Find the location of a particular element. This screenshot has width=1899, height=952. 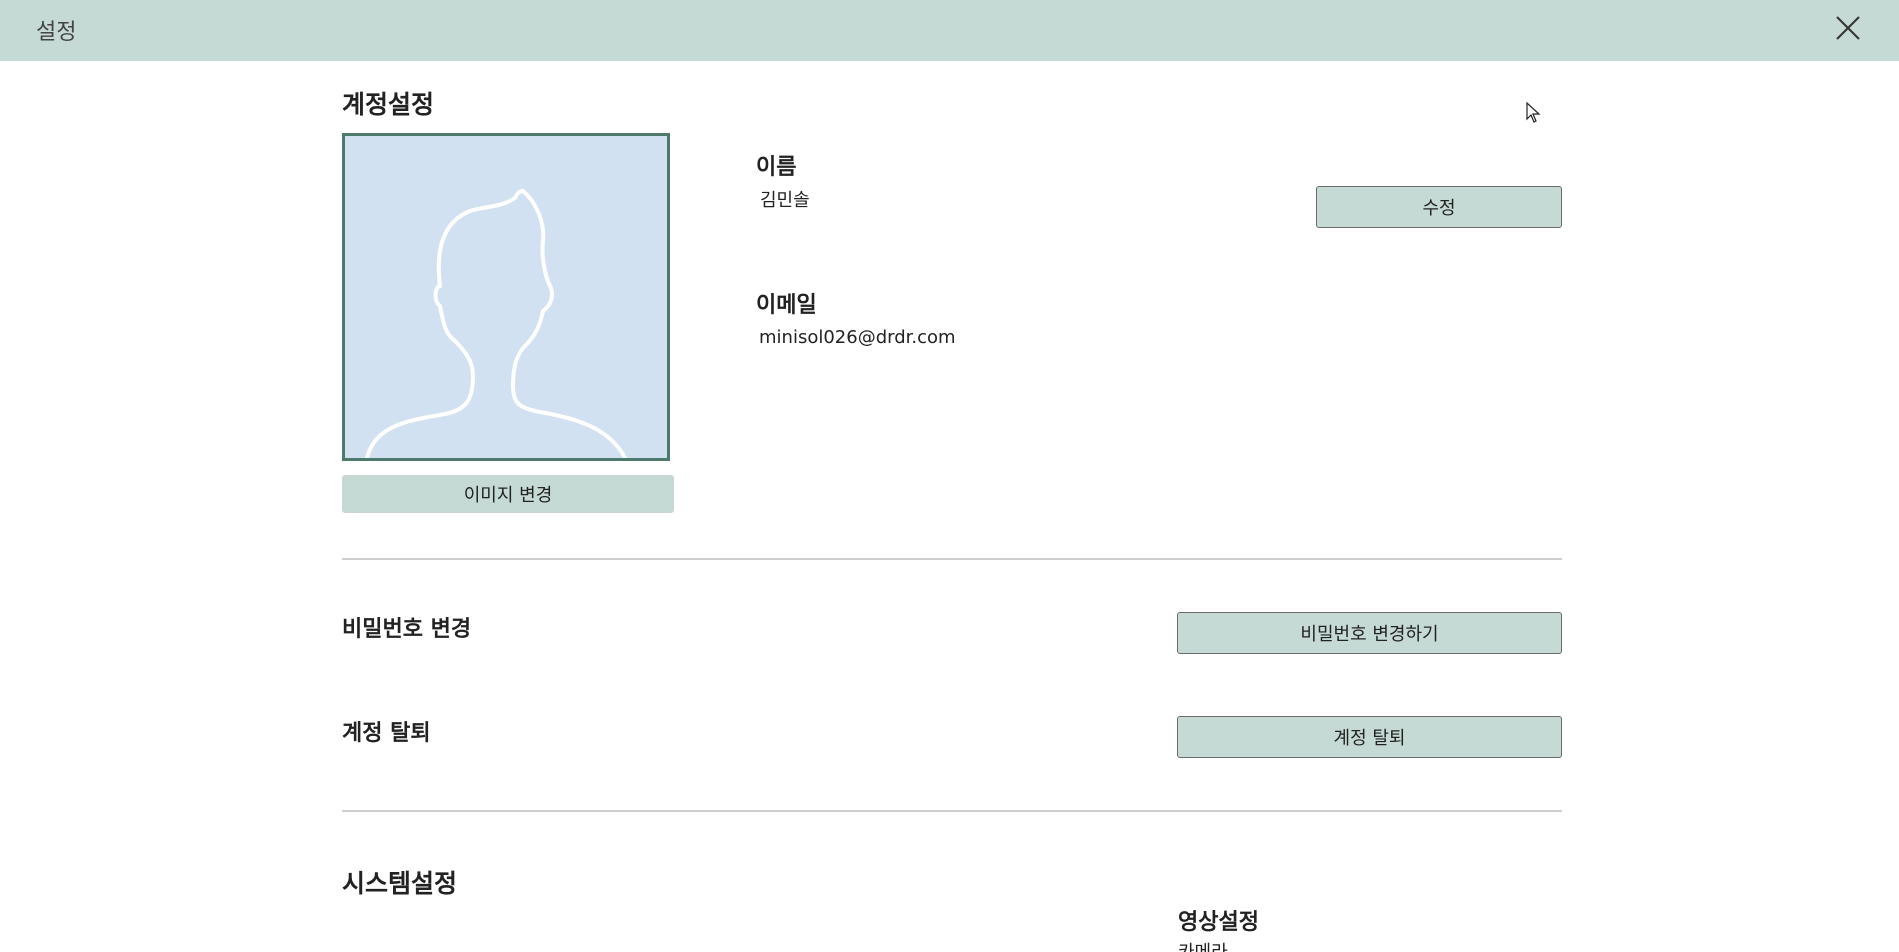

profile-image is located at coordinates (506, 297).